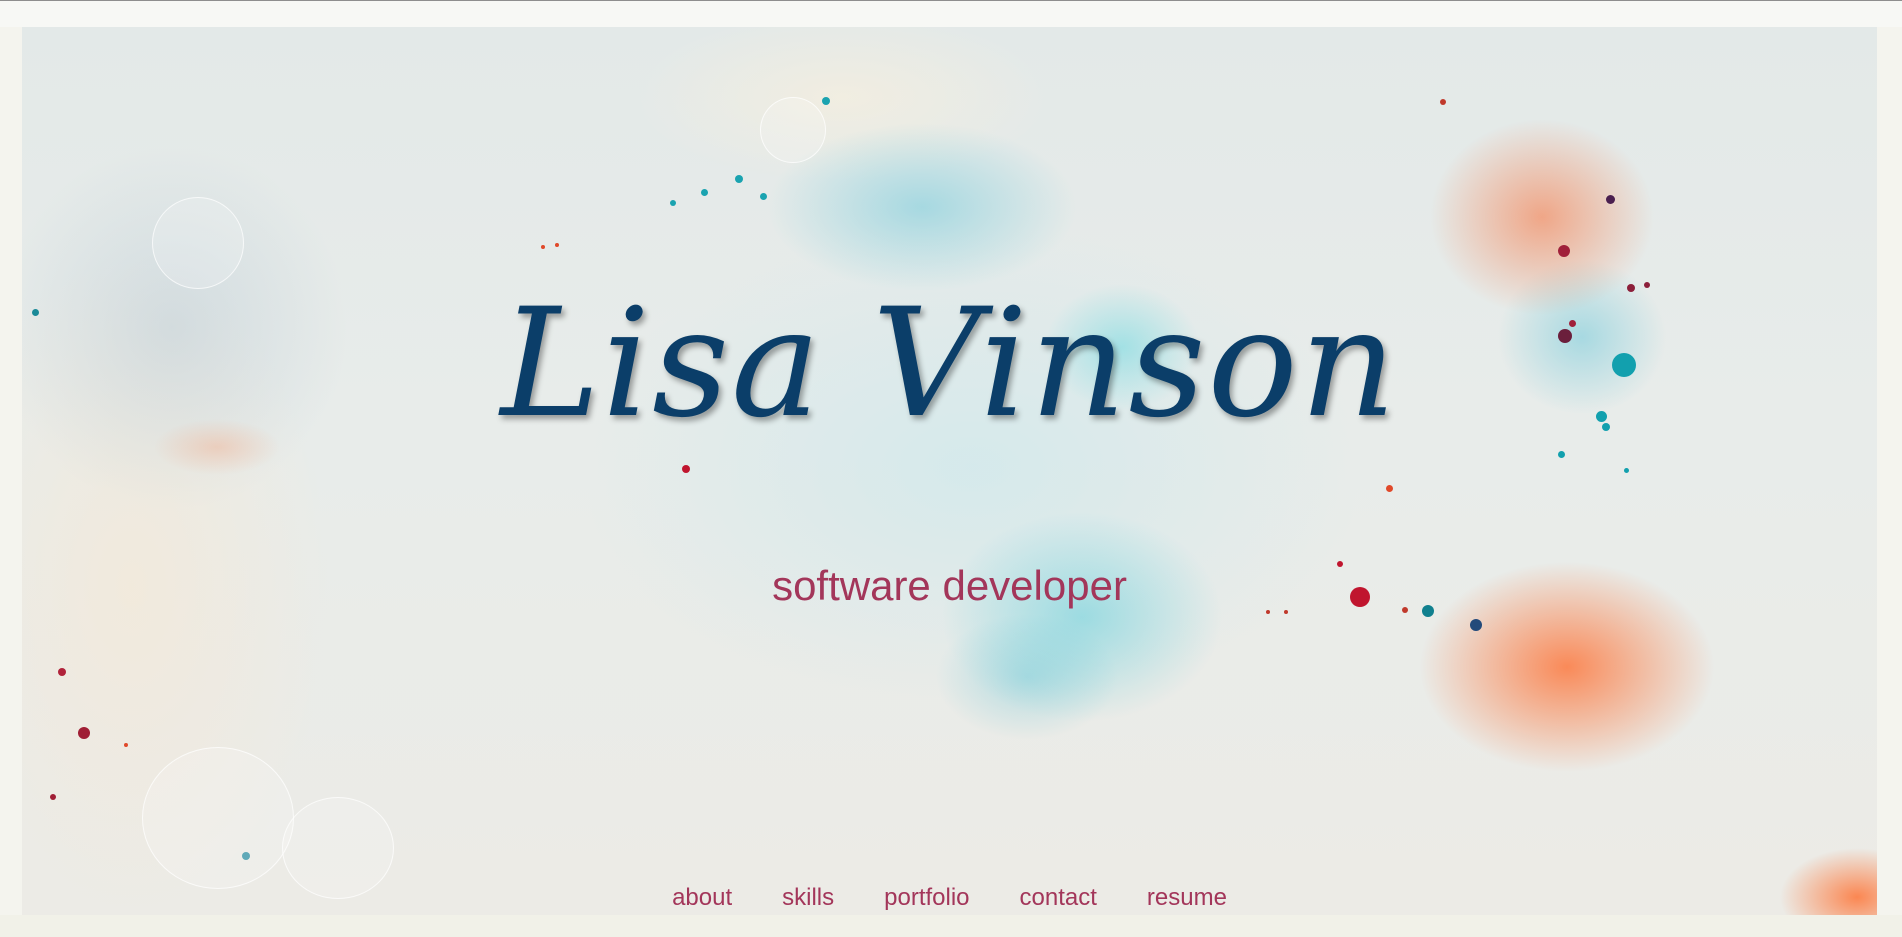  What do you see at coordinates (808, 898) in the screenshot?
I see `nav-link-skills: skills` at bounding box center [808, 898].